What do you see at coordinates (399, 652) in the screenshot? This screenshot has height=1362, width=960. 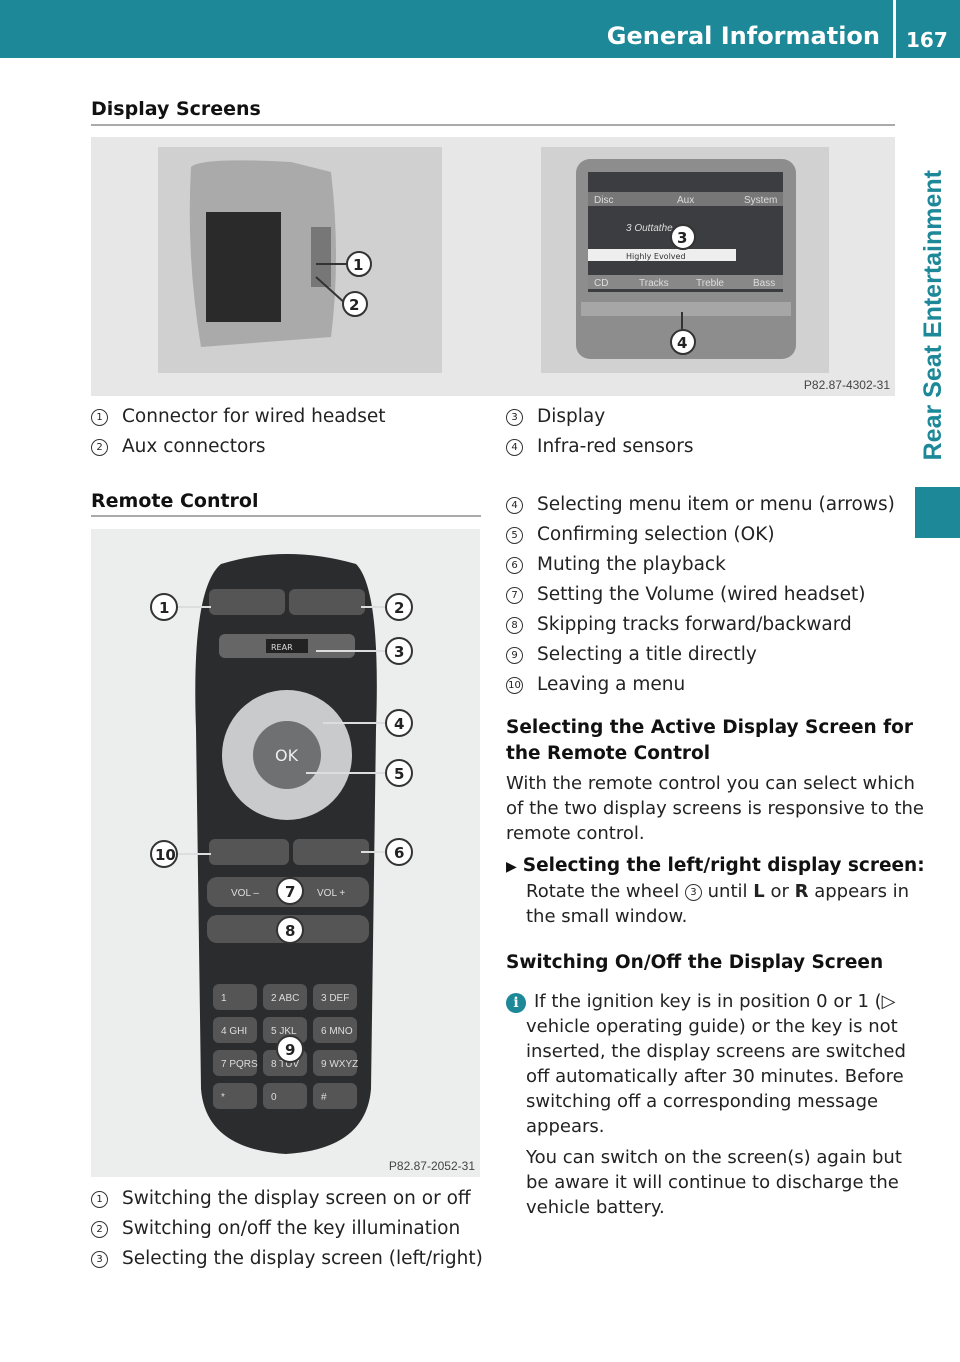 I see `callout-label: 3` at bounding box center [399, 652].